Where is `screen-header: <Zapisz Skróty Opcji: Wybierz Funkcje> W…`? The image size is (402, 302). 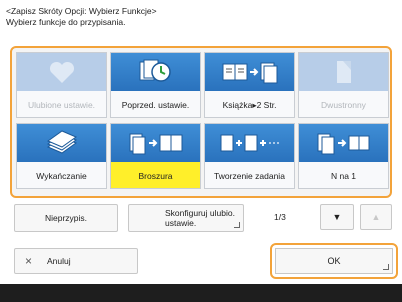 screen-header: <Zapisz Skróty Opcji: Wybierz Funkcje> W… is located at coordinates (201, 17).